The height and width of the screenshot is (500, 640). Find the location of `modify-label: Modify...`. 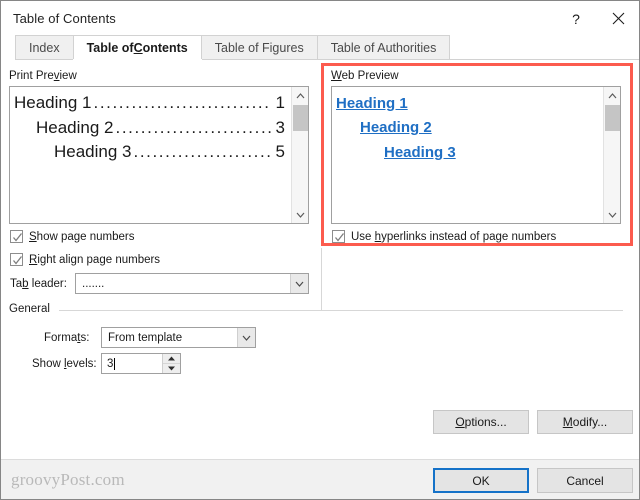

modify-label: Modify... is located at coordinates (585, 422).